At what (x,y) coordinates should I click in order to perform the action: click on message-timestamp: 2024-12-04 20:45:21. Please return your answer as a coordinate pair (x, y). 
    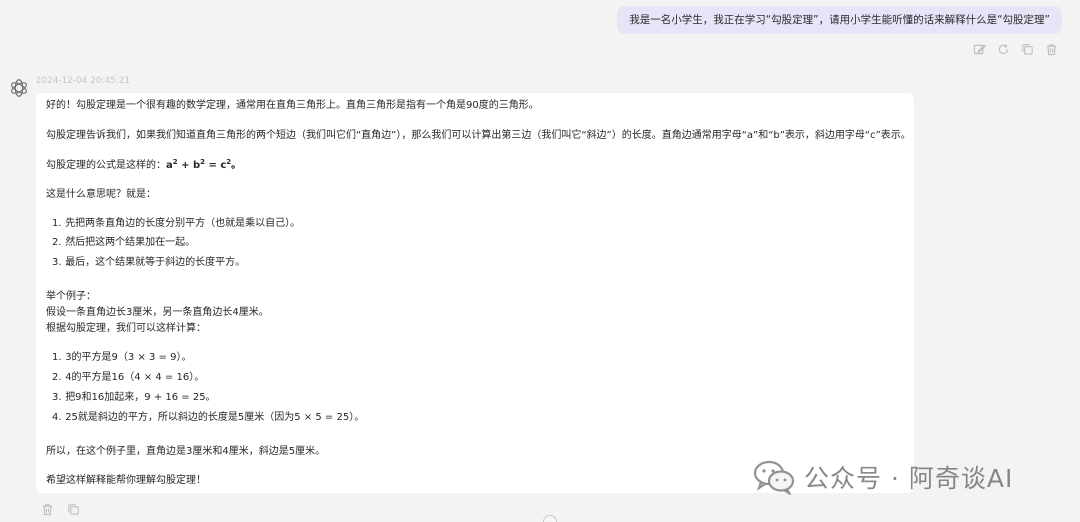
    Looking at the image, I should click on (83, 81).